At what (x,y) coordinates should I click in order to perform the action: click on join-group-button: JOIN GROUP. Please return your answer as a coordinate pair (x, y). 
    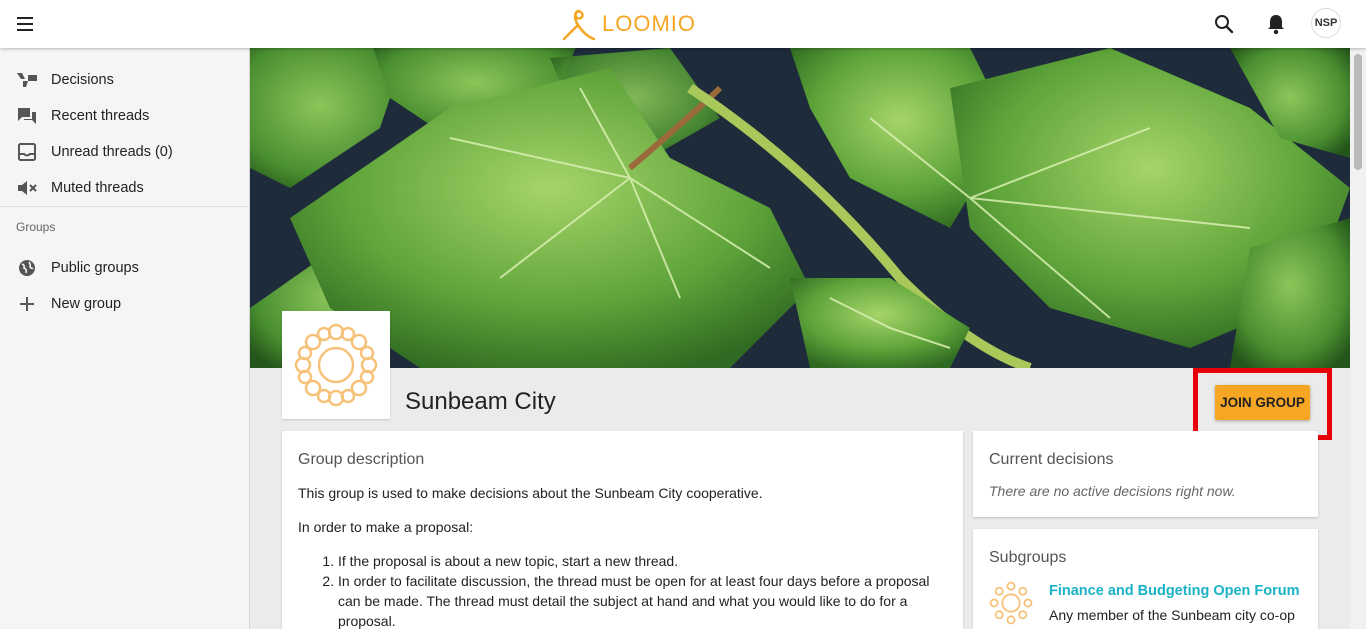
    Looking at the image, I should click on (1262, 402).